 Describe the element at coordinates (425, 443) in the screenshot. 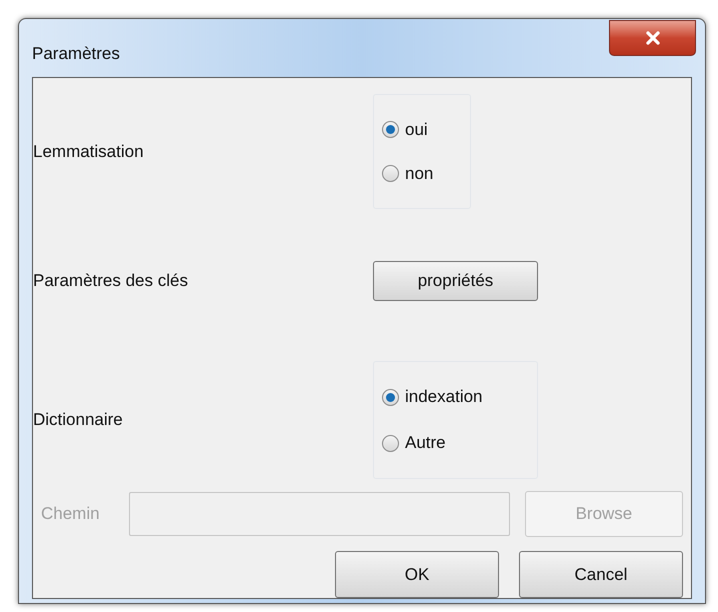

I see `radio-label: Autre` at that location.